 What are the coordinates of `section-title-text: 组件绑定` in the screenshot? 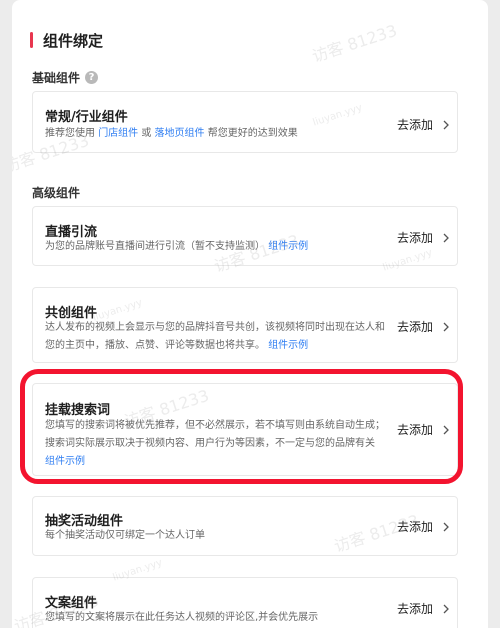 It's located at (73, 40).